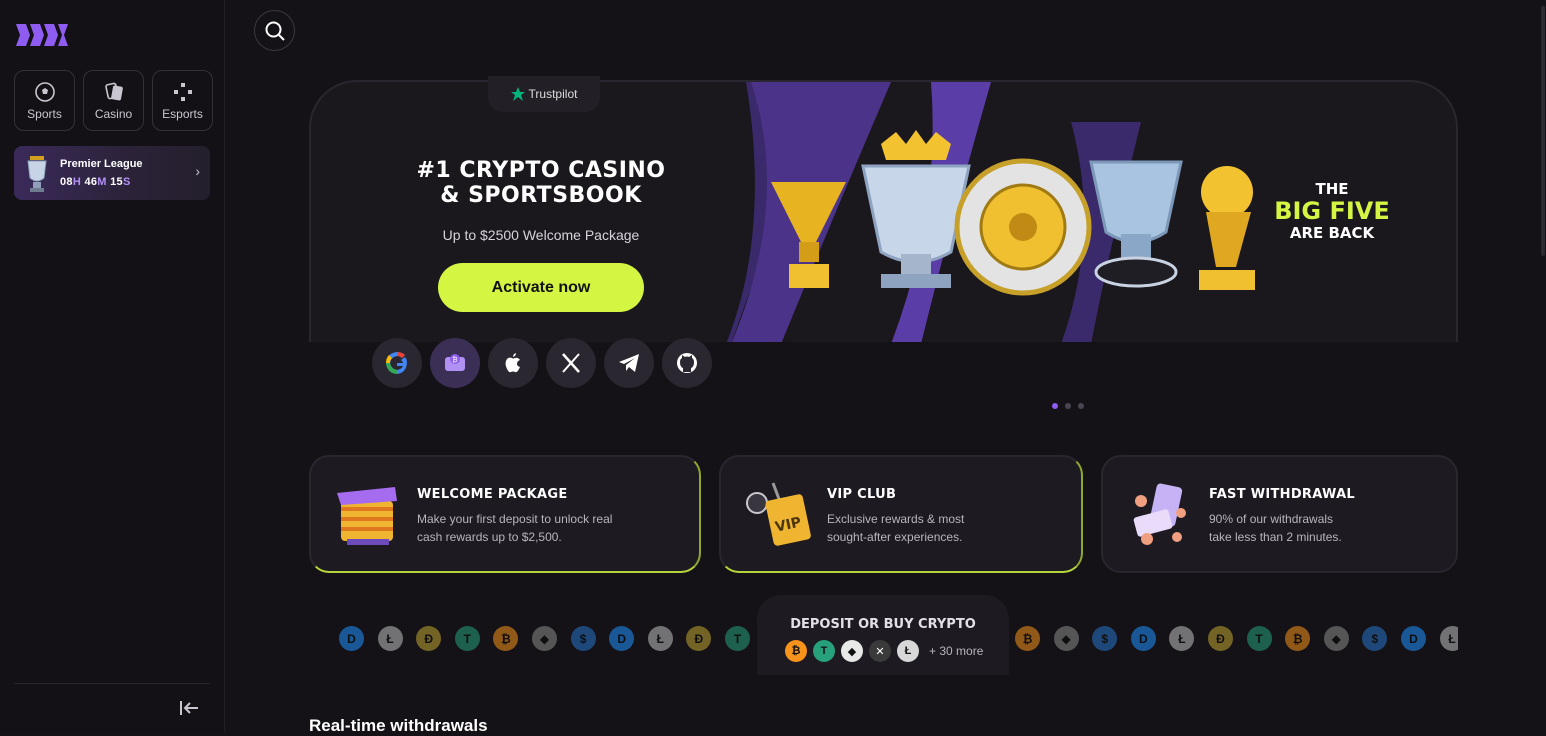 The height and width of the screenshot is (736, 1546). Describe the element at coordinates (42, 35) in the screenshot. I see `brand-logo` at that location.